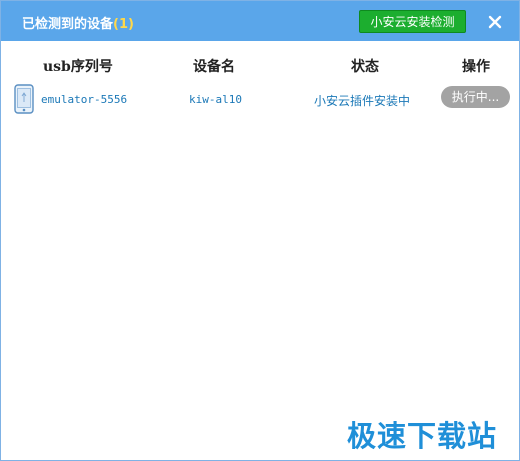 The image size is (520, 461). Describe the element at coordinates (214, 67) in the screenshot. I see `column-header-device-name: 设备名` at that location.